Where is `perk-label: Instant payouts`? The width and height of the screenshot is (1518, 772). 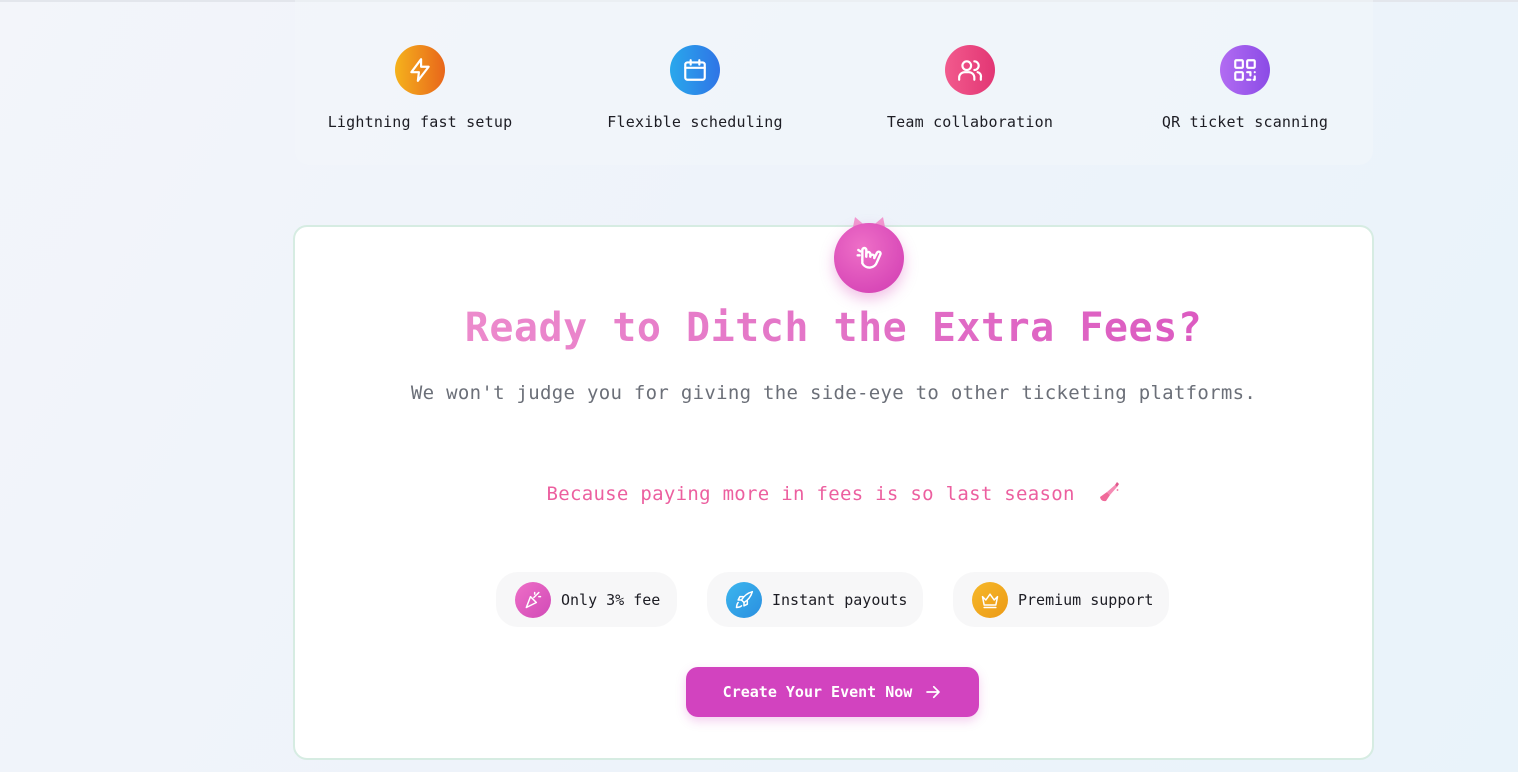
perk-label: Instant payouts is located at coordinates (840, 599).